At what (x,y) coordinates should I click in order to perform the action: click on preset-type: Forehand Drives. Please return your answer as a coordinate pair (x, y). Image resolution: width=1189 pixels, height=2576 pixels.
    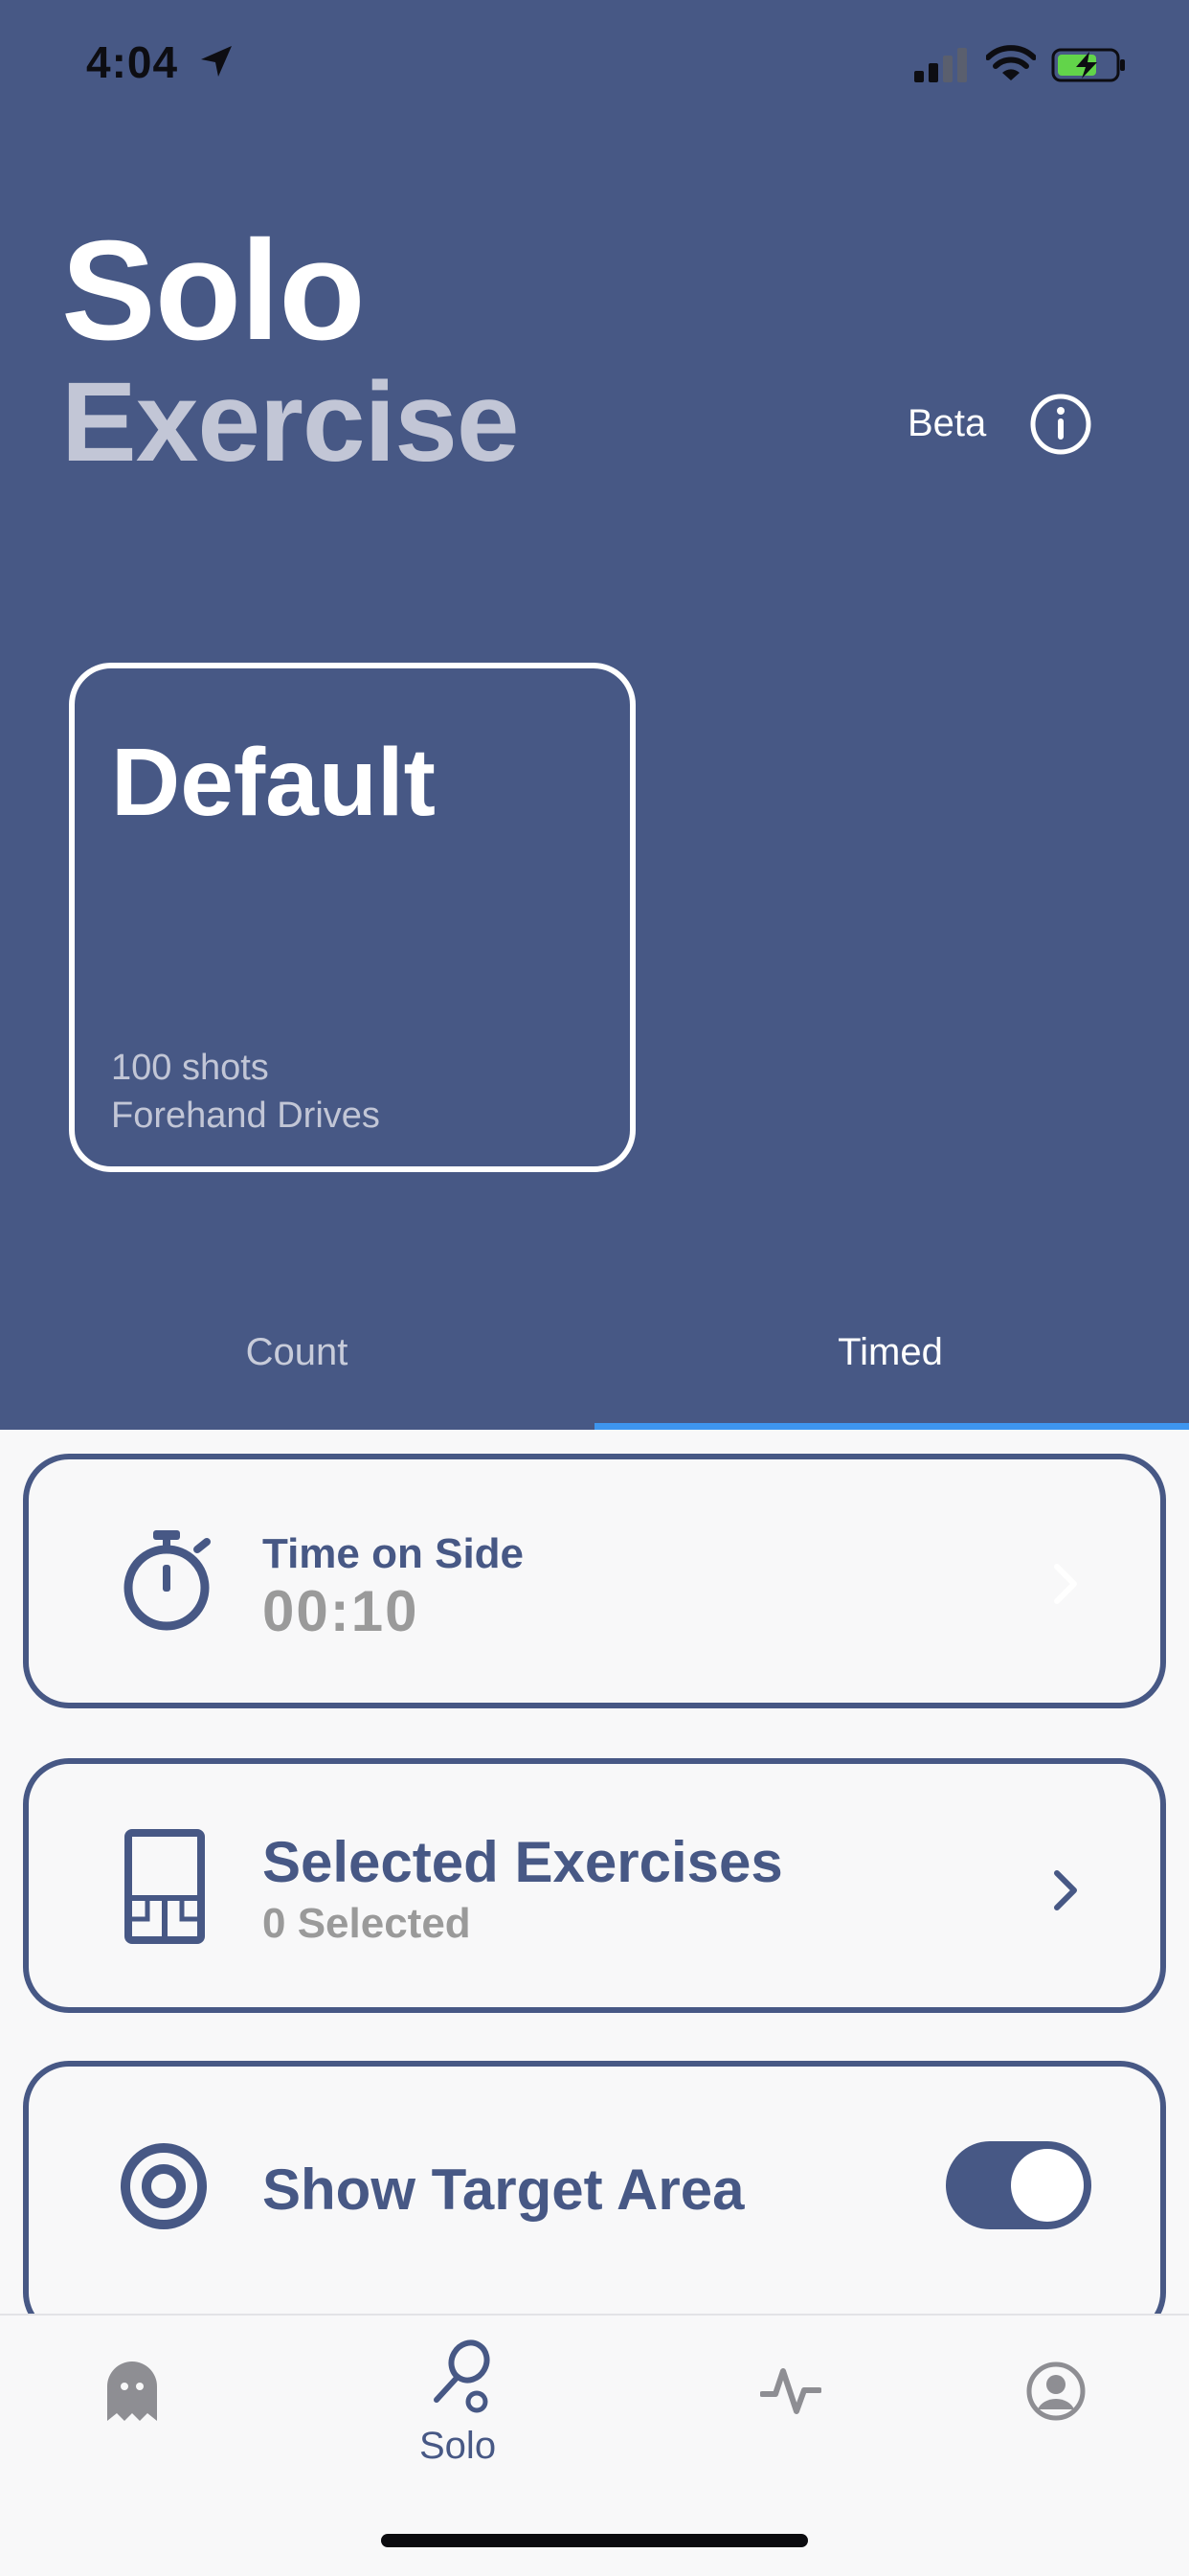
    Looking at the image, I should click on (245, 1116).